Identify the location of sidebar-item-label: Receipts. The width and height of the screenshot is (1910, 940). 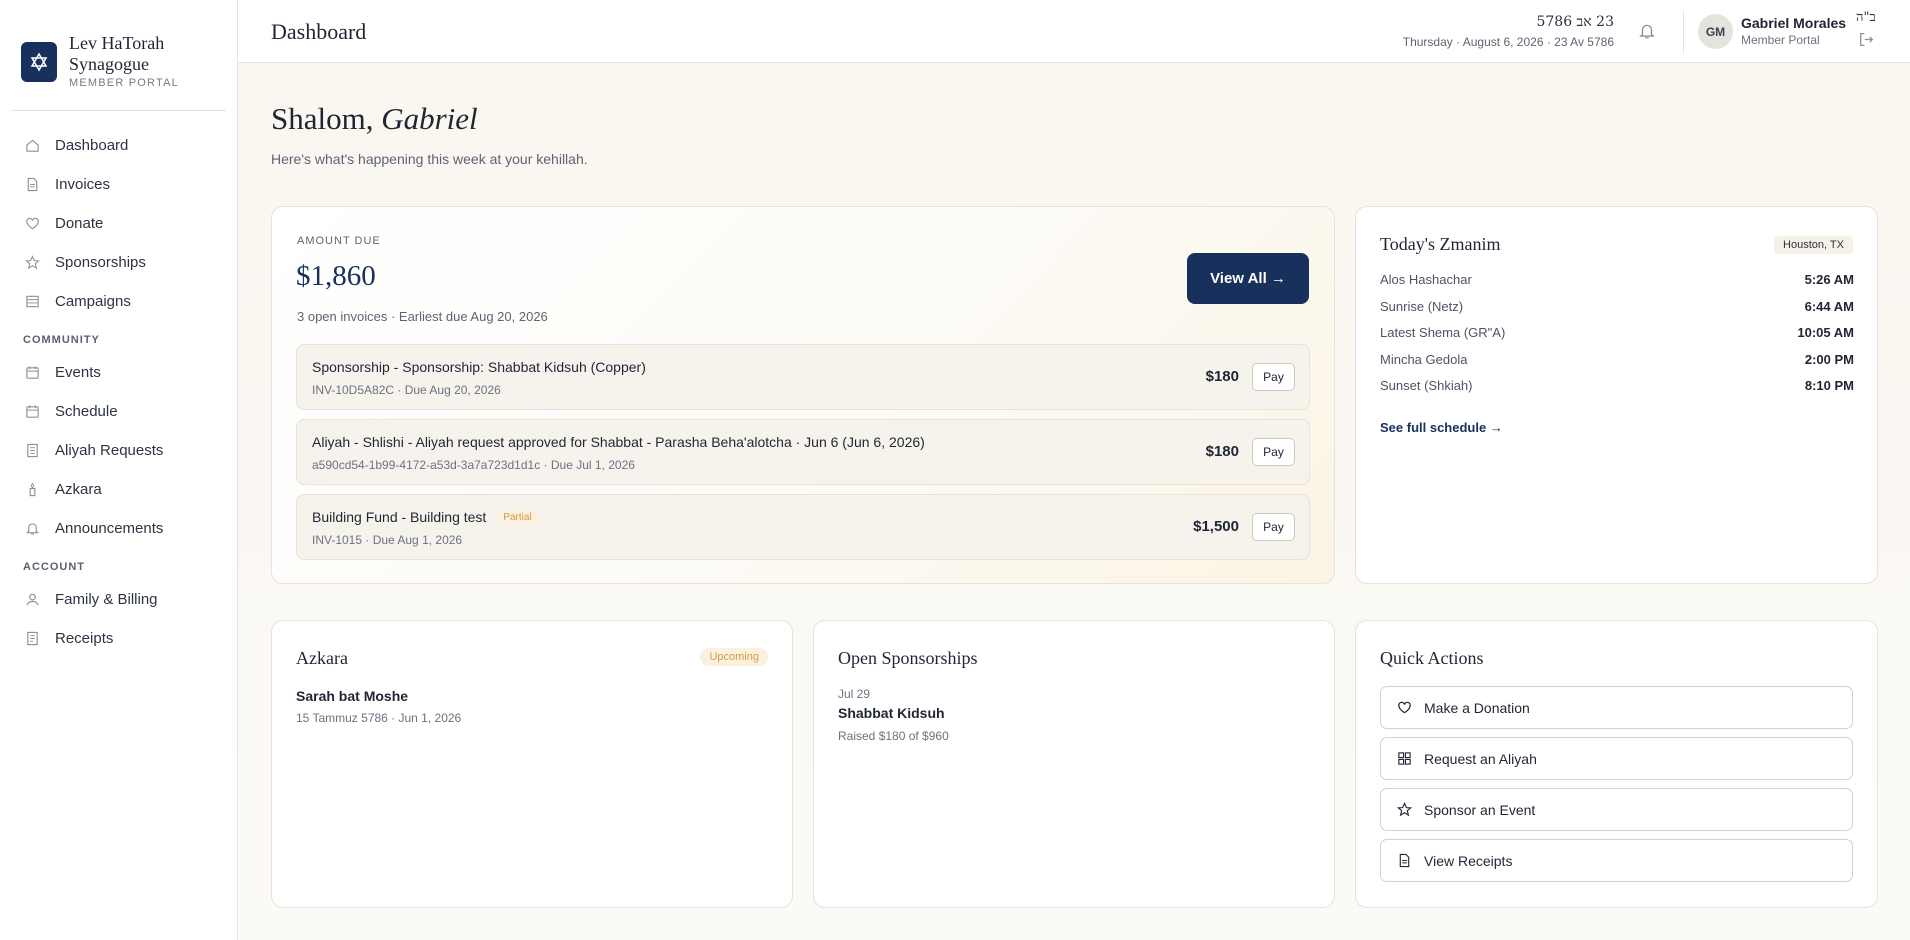
(84, 638).